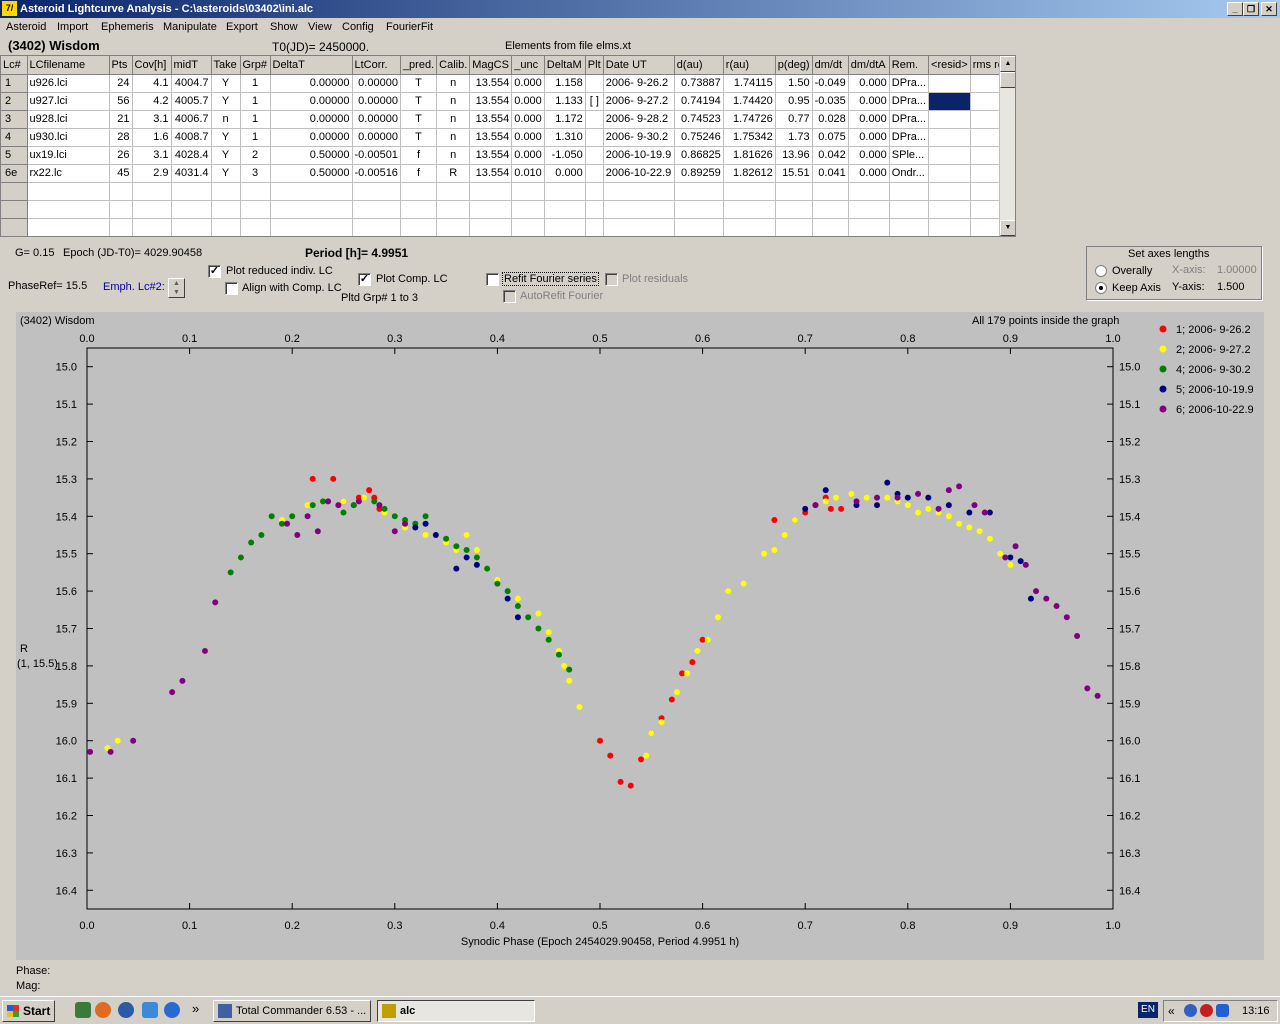 Image resolution: width=1280 pixels, height=1024 pixels. What do you see at coordinates (1148, 1010) in the screenshot?
I see `language-indicator: EN` at bounding box center [1148, 1010].